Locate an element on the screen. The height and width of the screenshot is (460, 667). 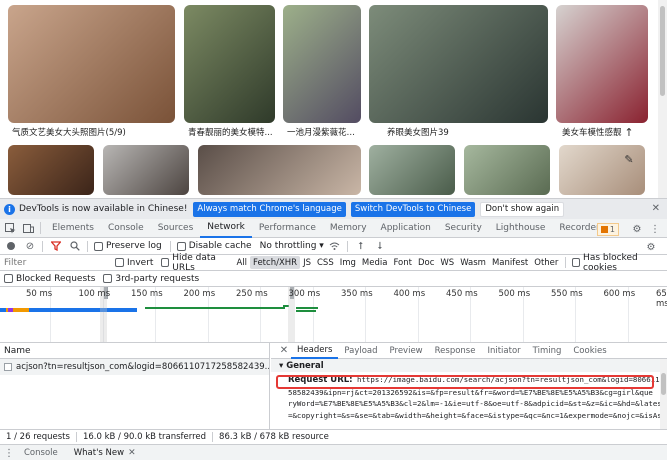
inspect-element-icon is located at coordinates (10, 228).